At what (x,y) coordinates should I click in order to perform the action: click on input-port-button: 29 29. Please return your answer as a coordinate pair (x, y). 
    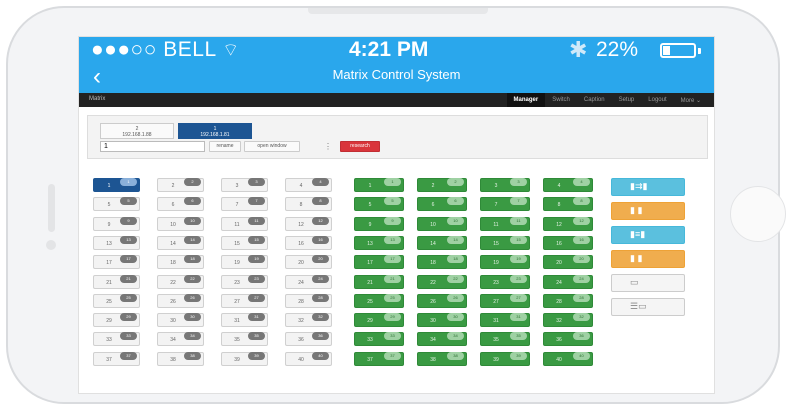
    Looking at the image, I should click on (116, 320).